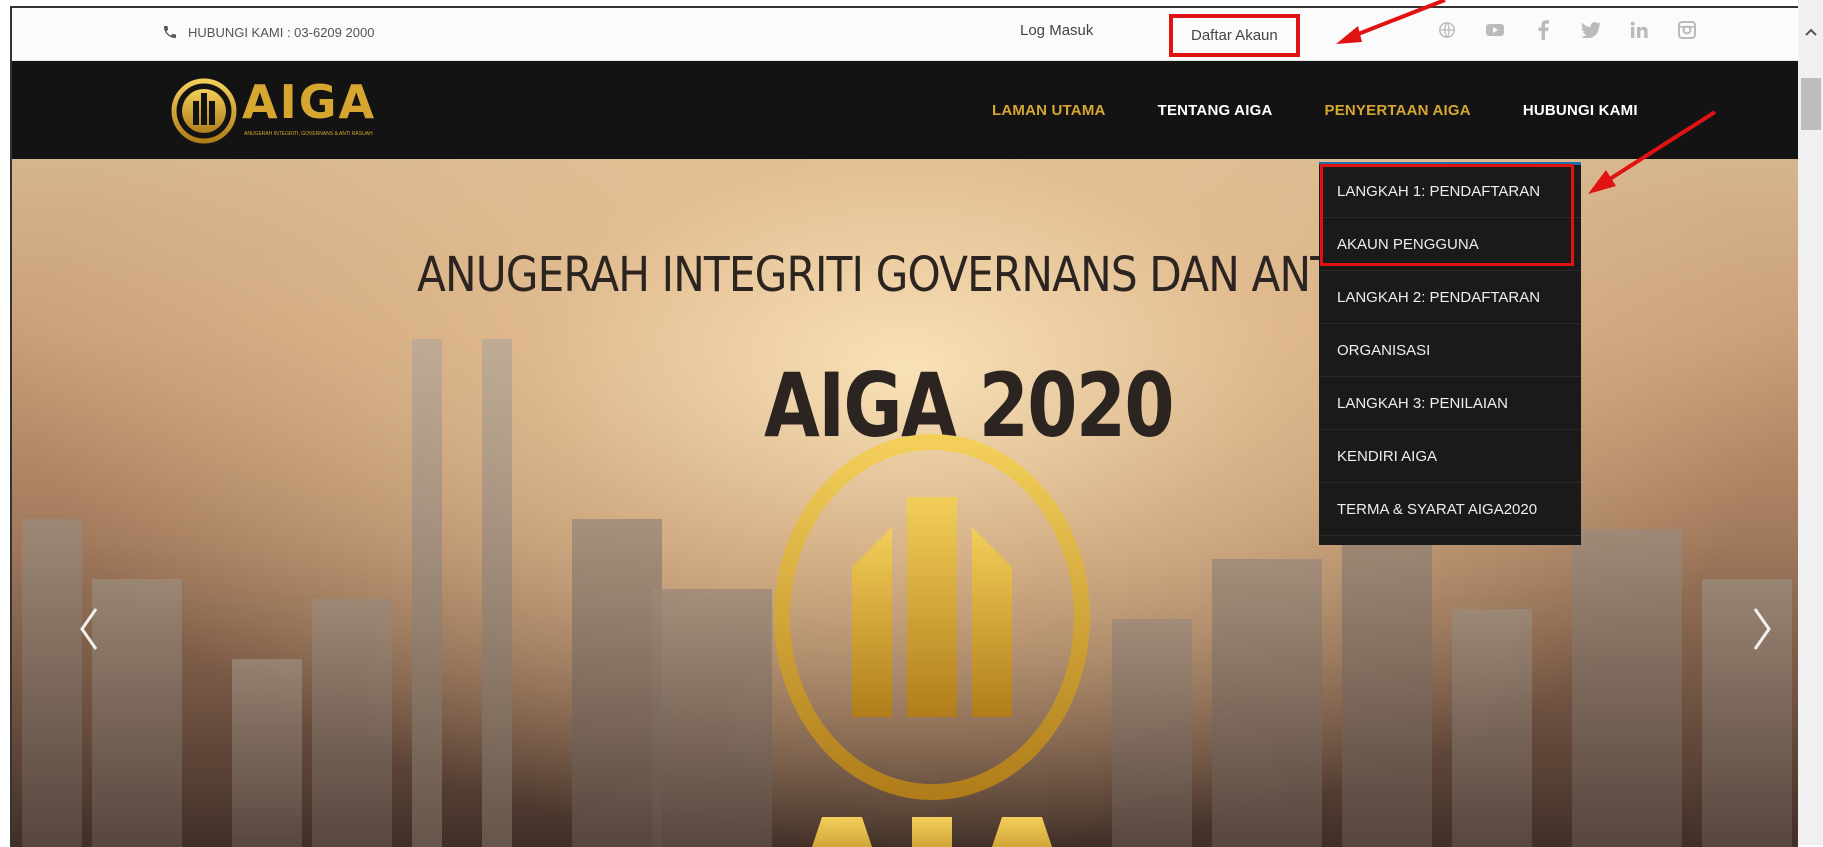 The image size is (1823, 847). What do you see at coordinates (497, 593) in the screenshot?
I see `petronas-tower-right` at bounding box center [497, 593].